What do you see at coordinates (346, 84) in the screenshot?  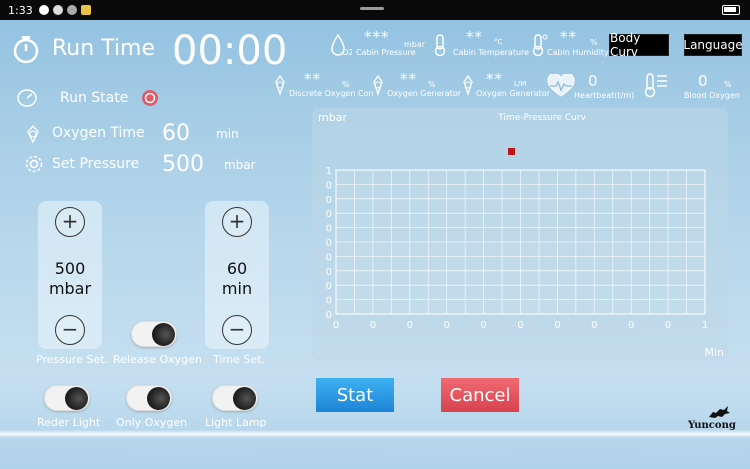 I see `discrete-oxygen-unit: %` at bounding box center [346, 84].